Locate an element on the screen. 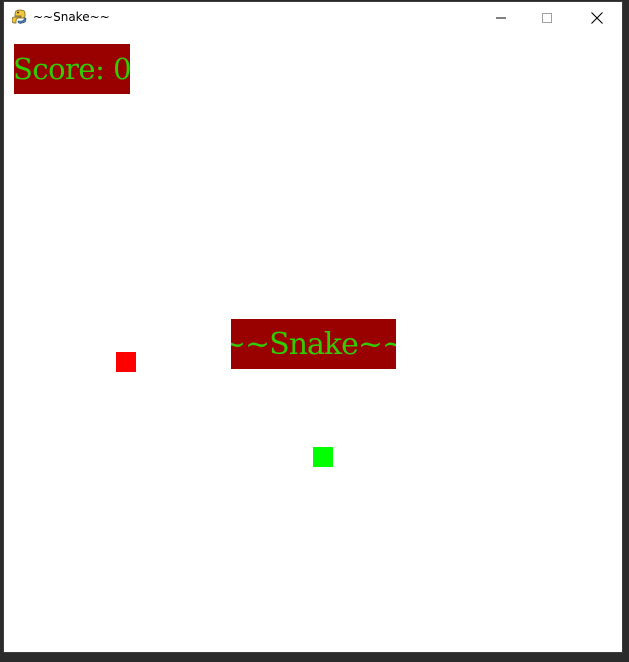 The width and height of the screenshot is (629, 662). game-title-banner: ~~Snake~~ is located at coordinates (313, 344).